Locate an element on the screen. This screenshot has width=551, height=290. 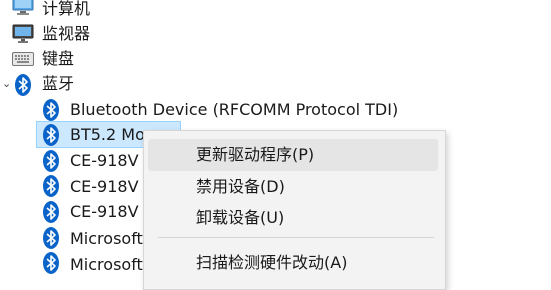
menu-item-update-driver: 更新驱动程序(P) is located at coordinates (255, 155).